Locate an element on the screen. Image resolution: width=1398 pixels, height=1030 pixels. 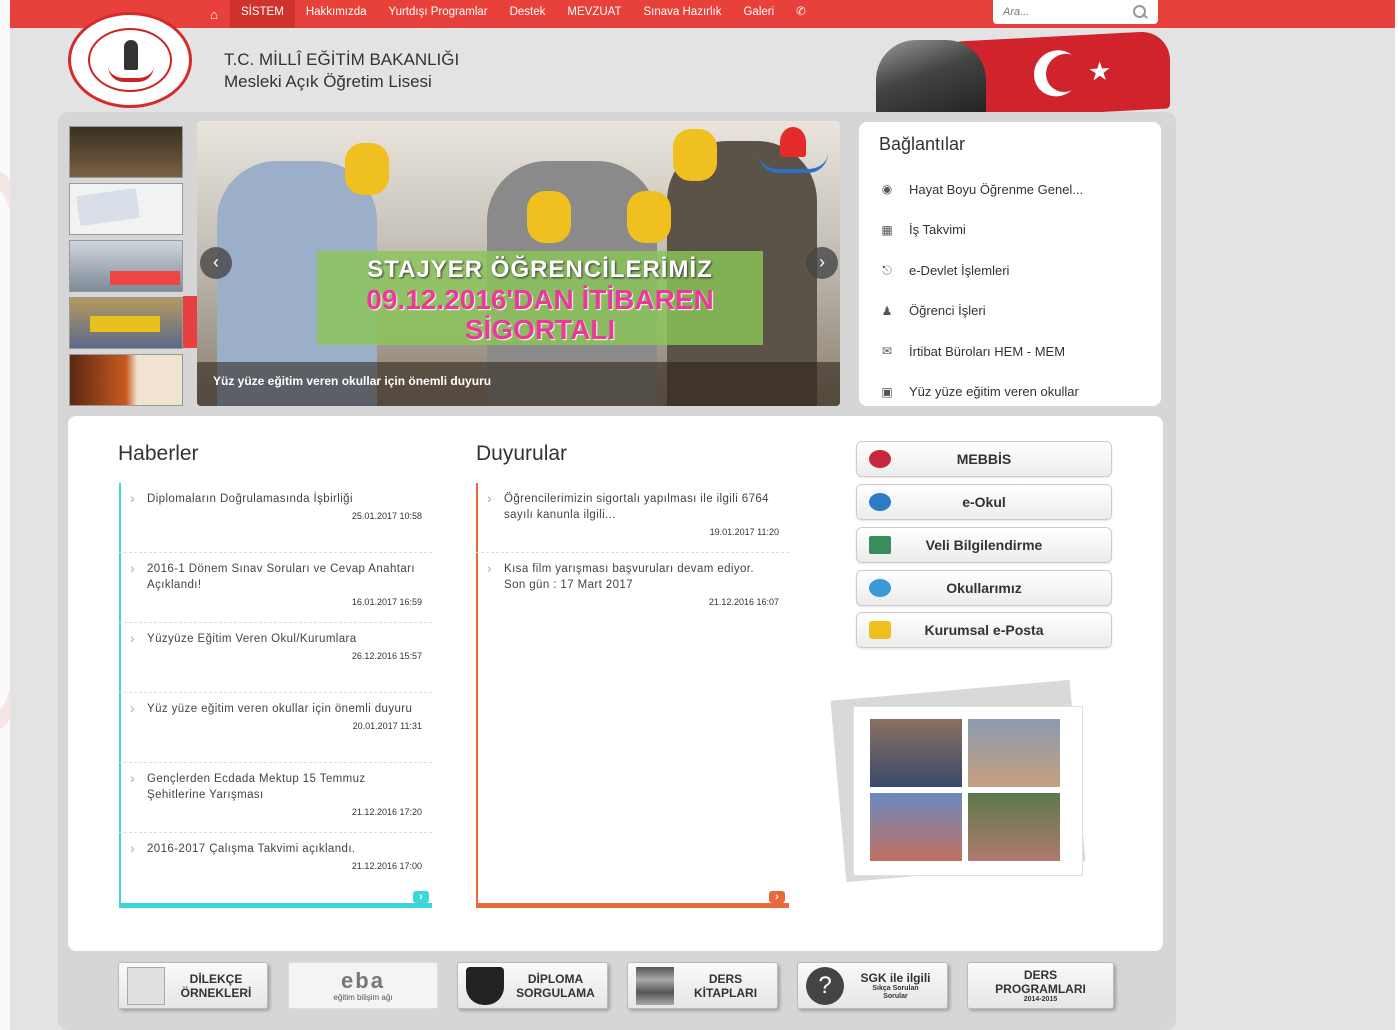
slide-headline-line3: SİGORTALI is located at coordinates (540, 329).